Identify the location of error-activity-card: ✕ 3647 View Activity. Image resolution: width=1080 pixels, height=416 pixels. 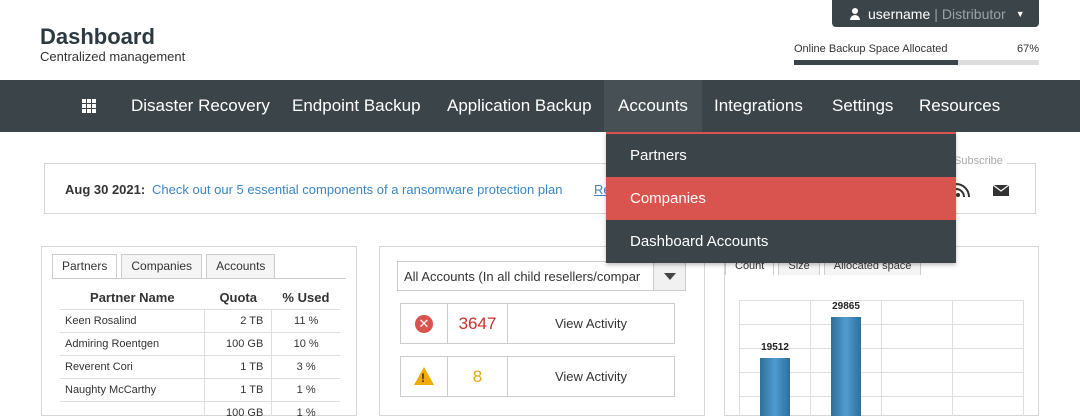
(537, 323).